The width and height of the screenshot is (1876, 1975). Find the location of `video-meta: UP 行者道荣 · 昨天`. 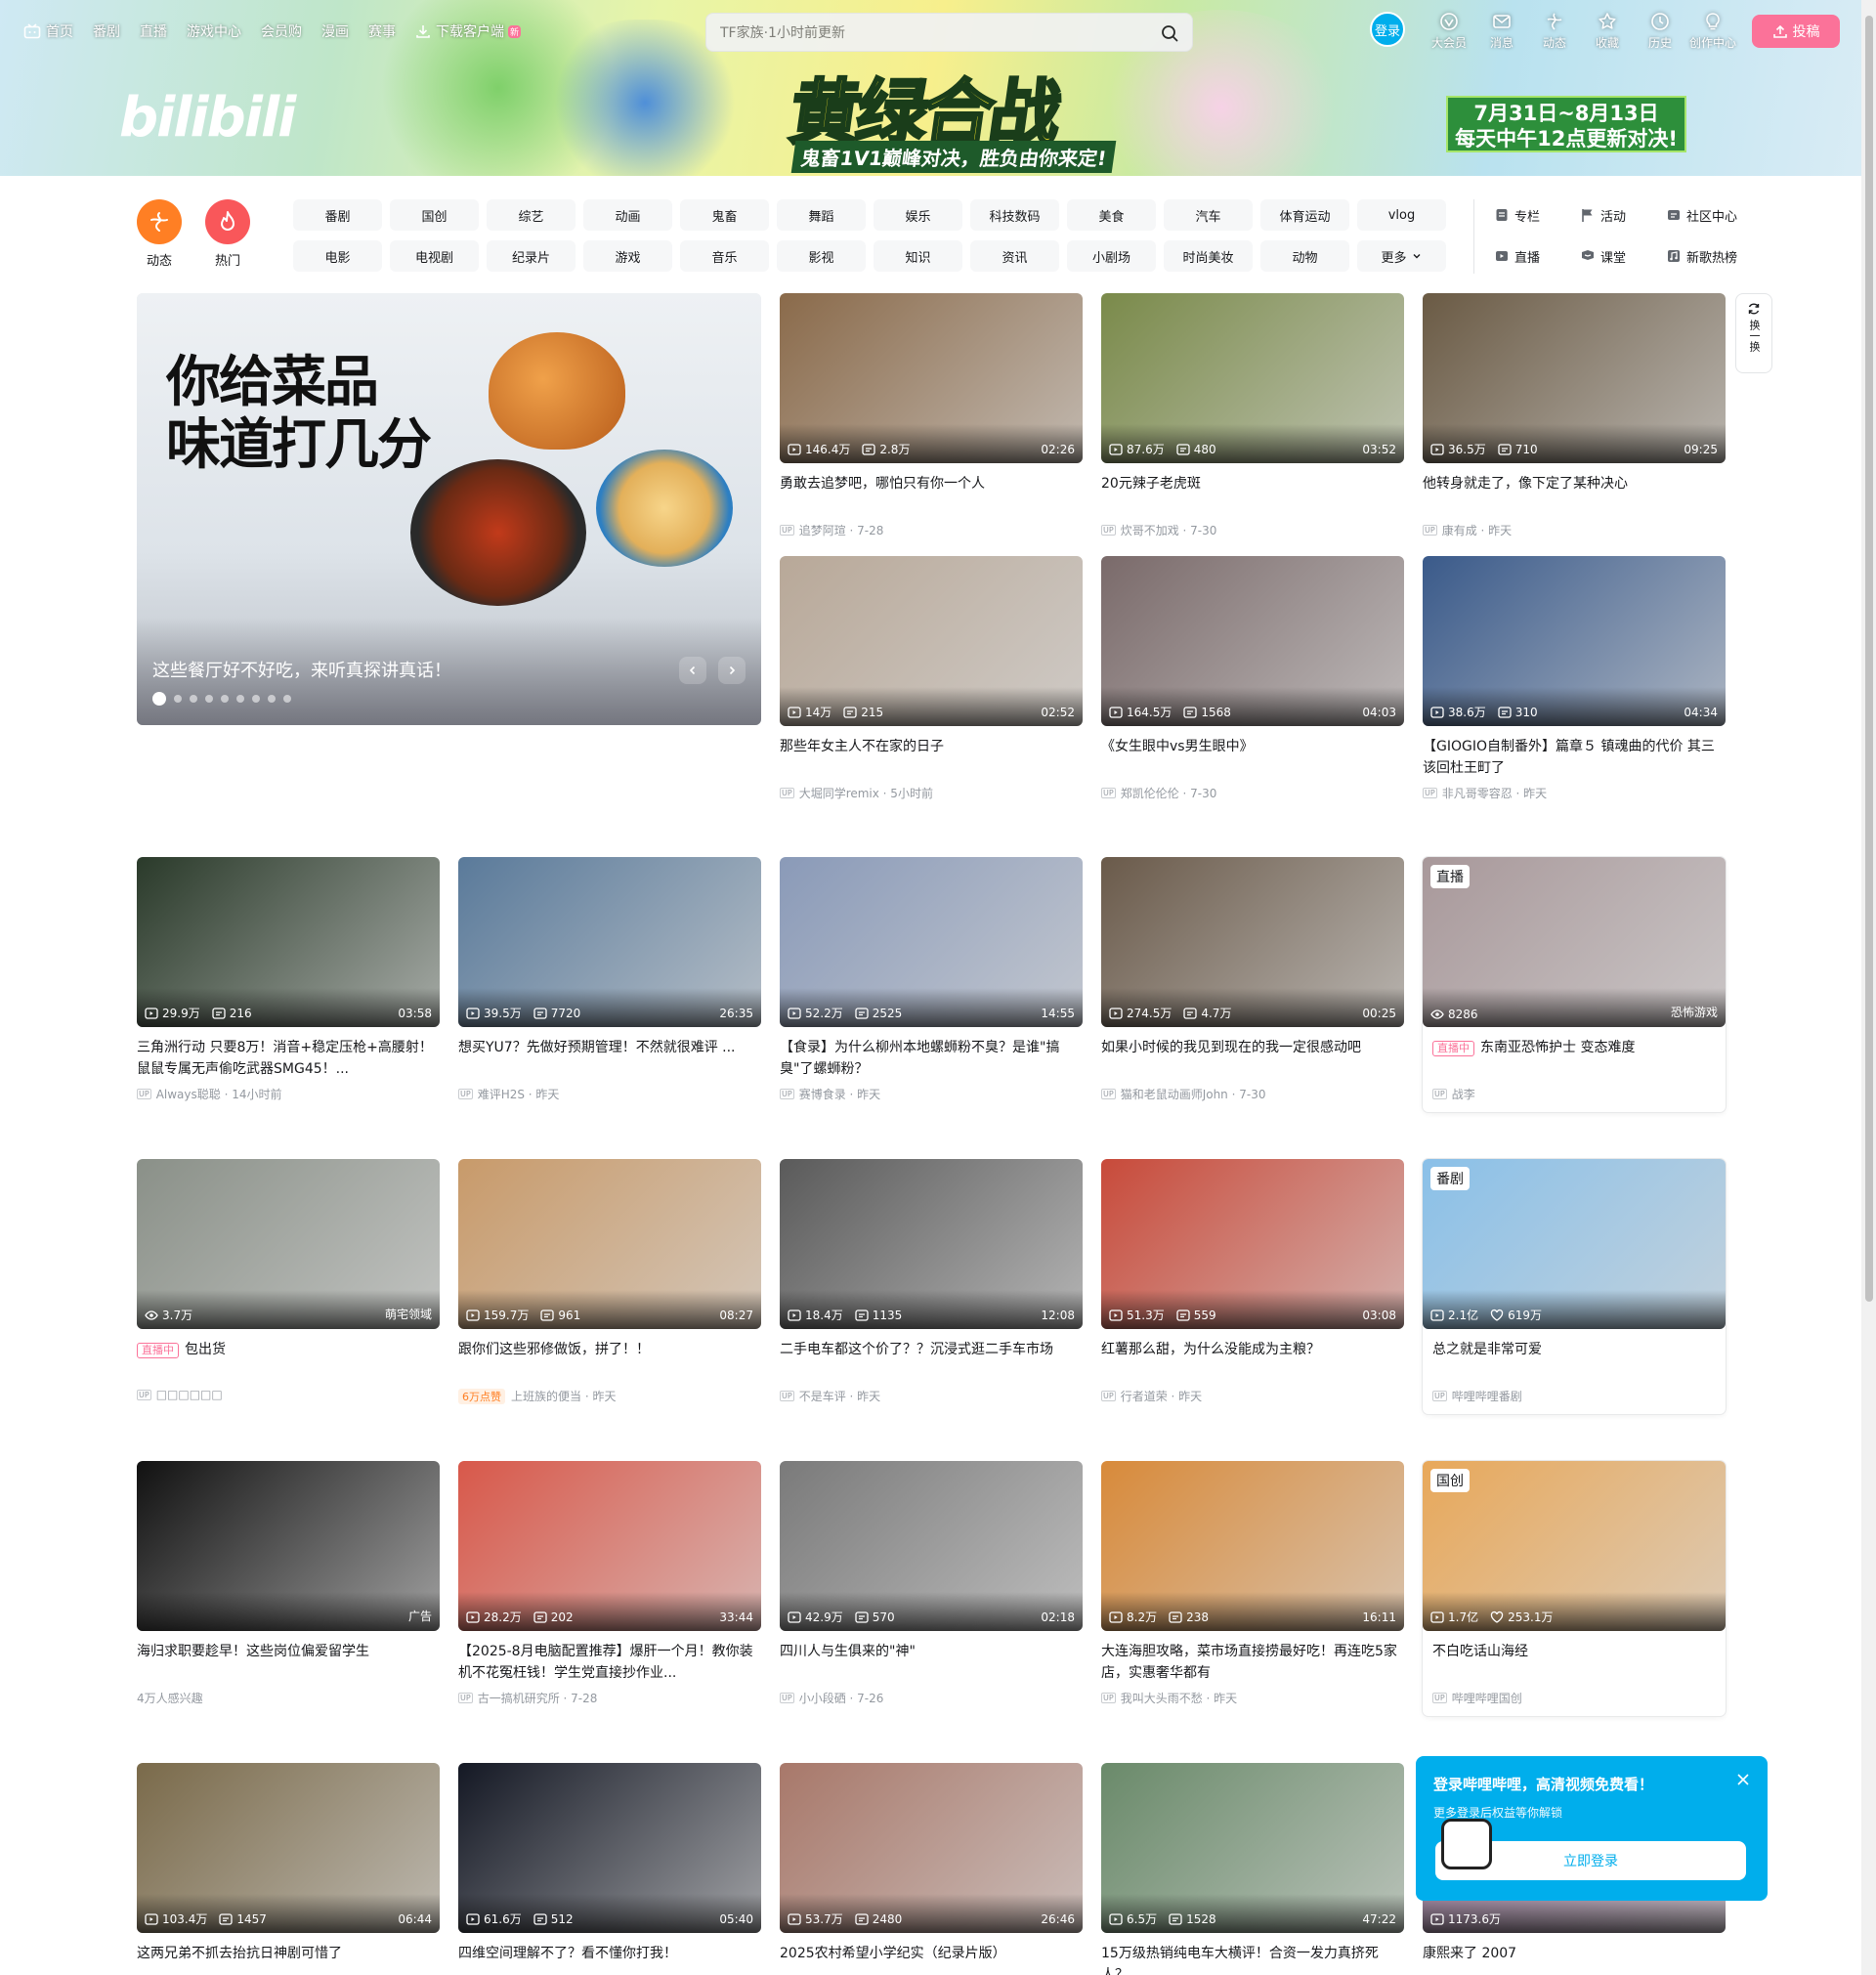

video-meta: UP 行者道荣 · 昨天 is located at coordinates (1252, 1396).